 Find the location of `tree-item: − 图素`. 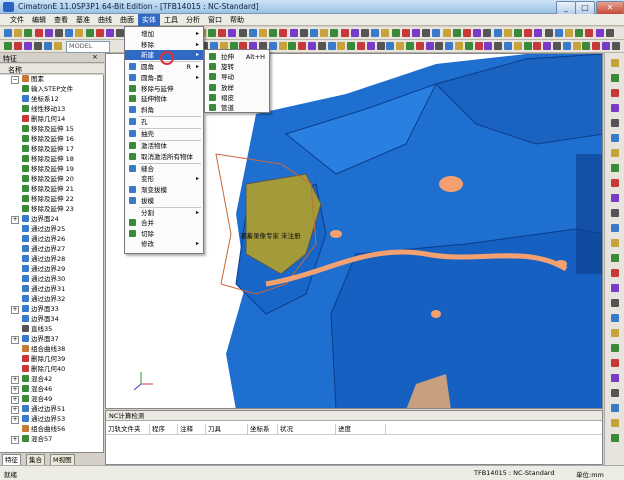

tree-item: − 图素 is located at coordinates (51, 79).